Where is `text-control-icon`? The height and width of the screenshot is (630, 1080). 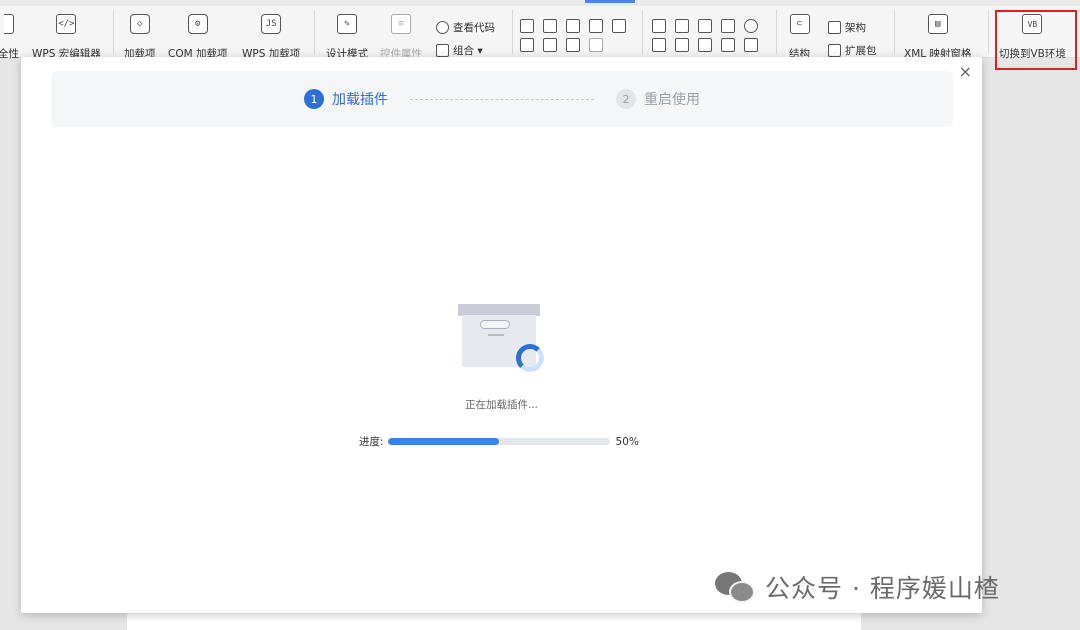 text-control-icon is located at coordinates (527, 26).